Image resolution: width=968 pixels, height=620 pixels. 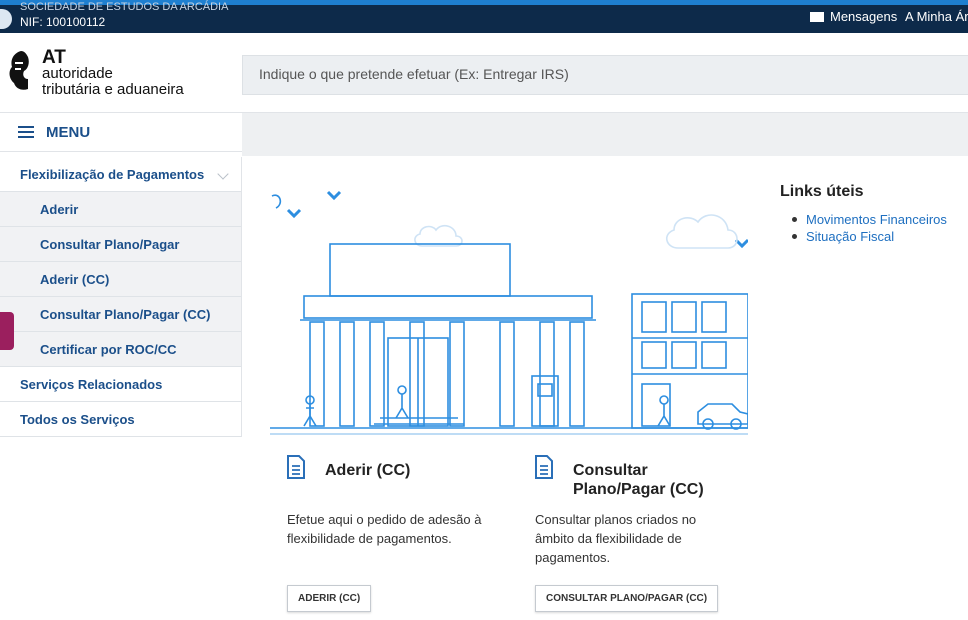 I want to click on envelope-icon, so click(x=817, y=16).